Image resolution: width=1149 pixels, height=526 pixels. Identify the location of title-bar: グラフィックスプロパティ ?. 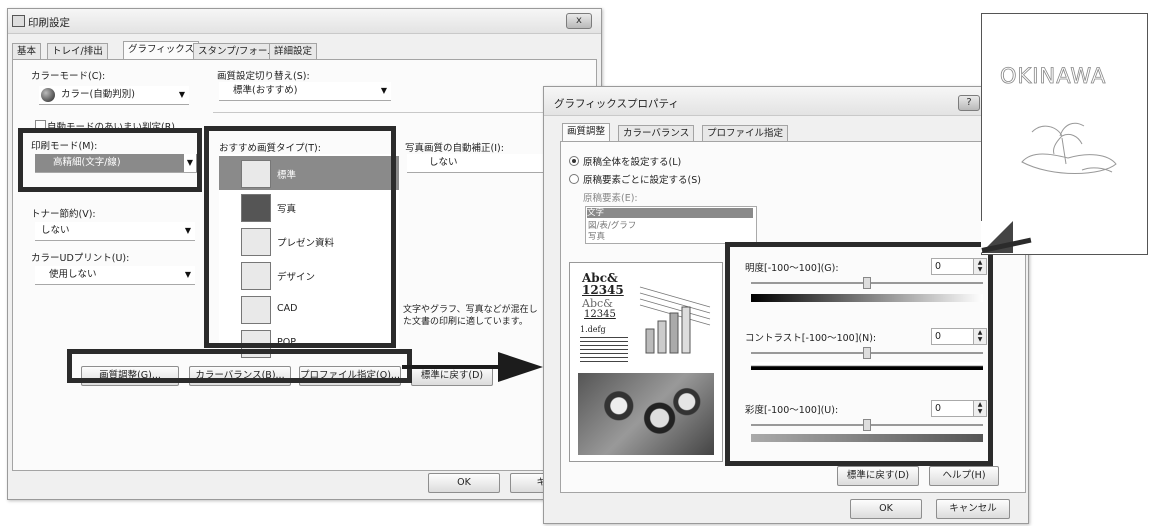
(786, 101).